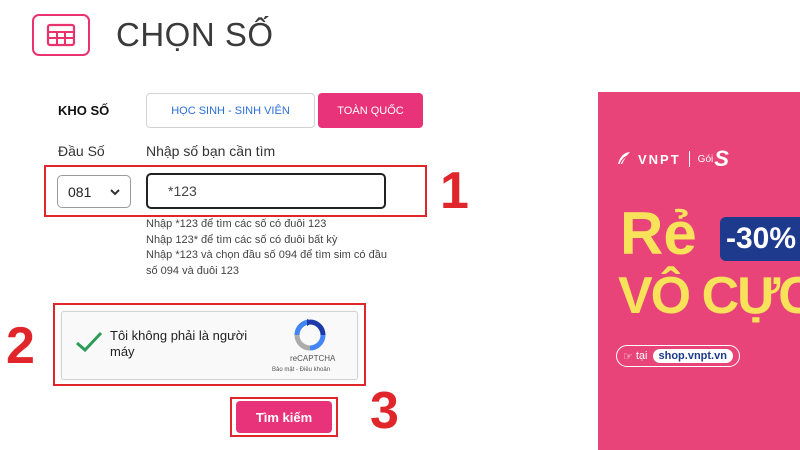 This screenshot has height=450, width=800. I want to click on vnpt-logo-icon, so click(624, 159).